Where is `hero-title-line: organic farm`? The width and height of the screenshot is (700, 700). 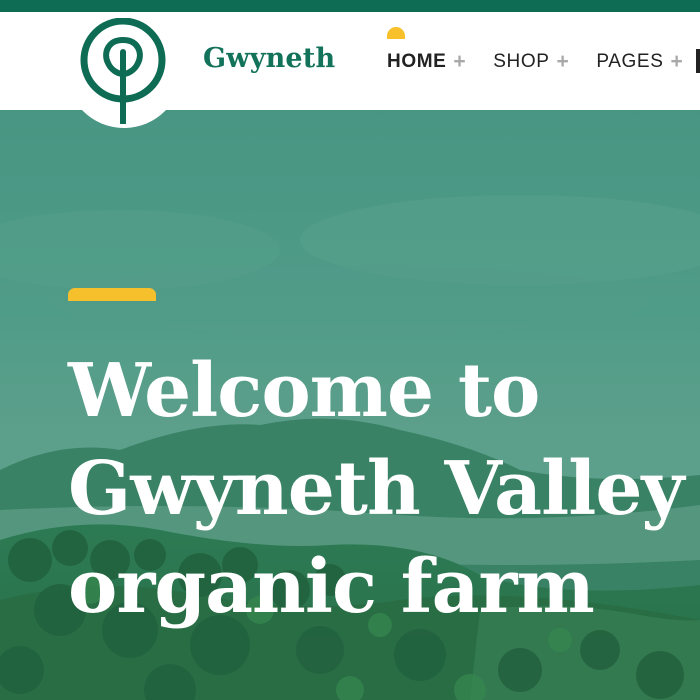 hero-title-line: organic farm is located at coordinates (331, 587).